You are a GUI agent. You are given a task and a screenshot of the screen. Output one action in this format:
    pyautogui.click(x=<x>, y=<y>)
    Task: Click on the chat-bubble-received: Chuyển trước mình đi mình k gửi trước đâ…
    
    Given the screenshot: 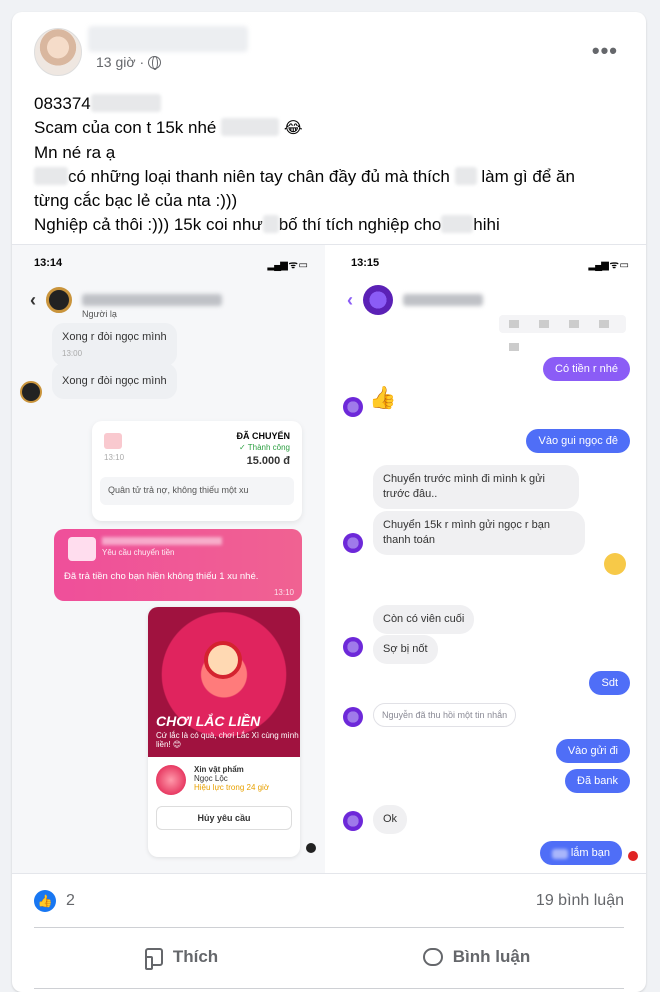 What is the action you would take?
    pyautogui.click(x=476, y=487)
    